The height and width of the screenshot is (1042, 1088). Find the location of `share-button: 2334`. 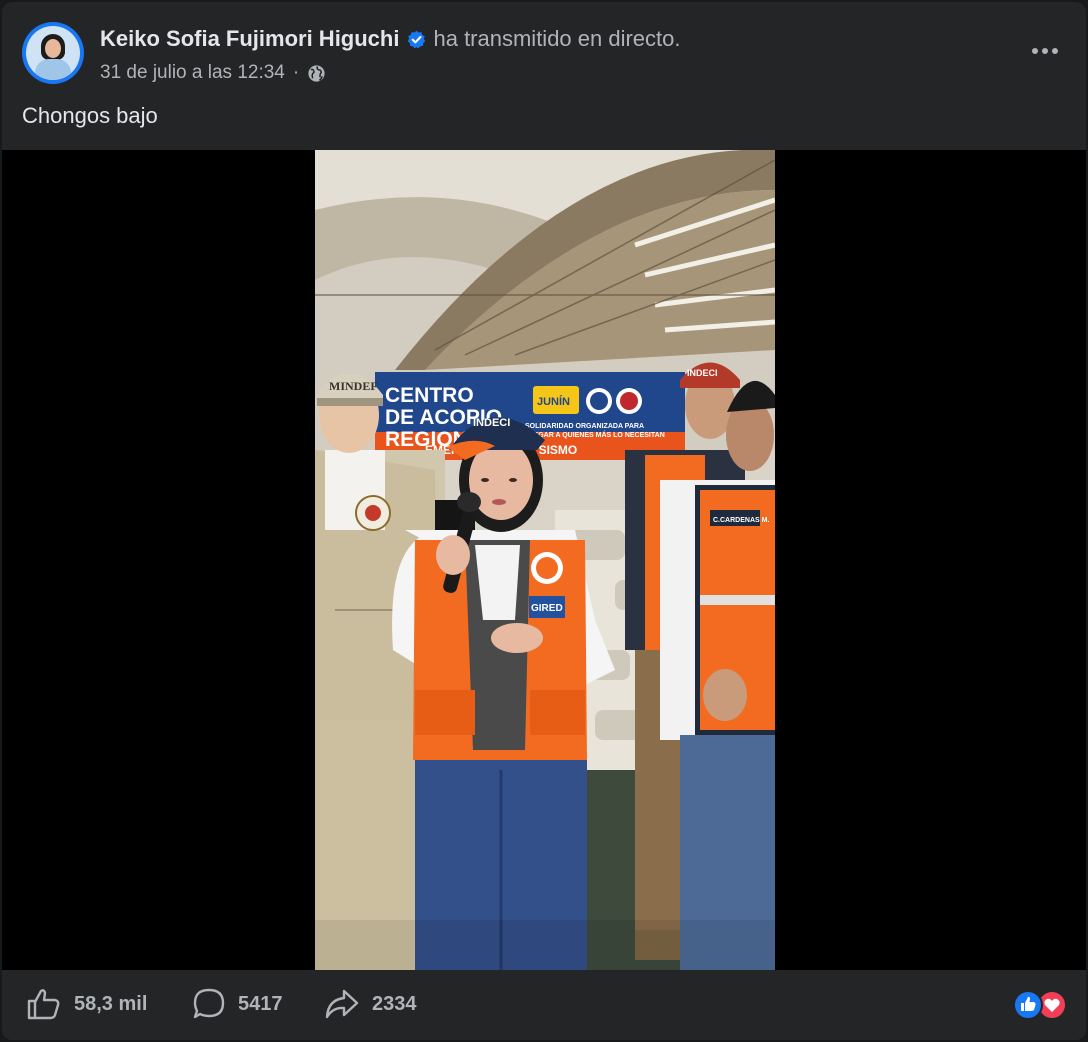

share-button: 2334 is located at coordinates (370, 1004).